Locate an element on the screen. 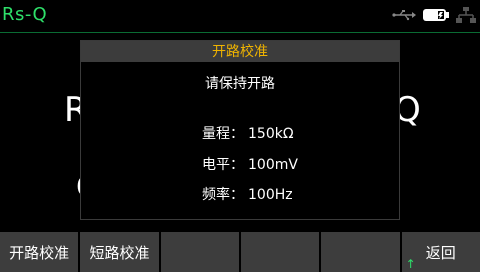  param-frequency: 频率： 100Hz is located at coordinates (247, 194).